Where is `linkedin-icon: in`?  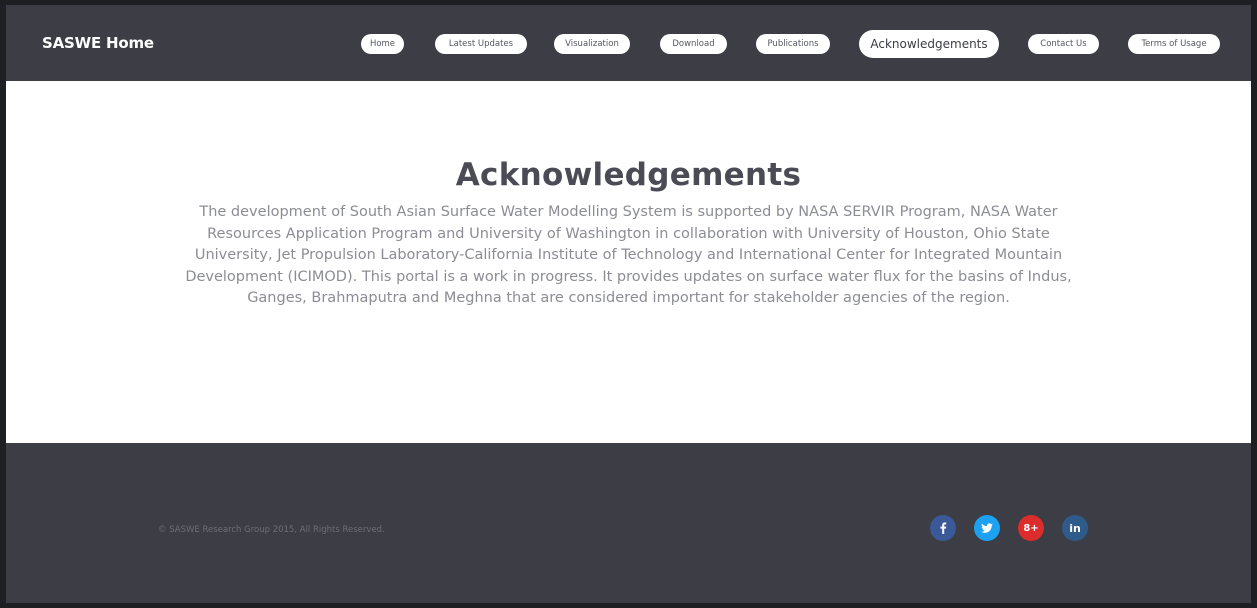
linkedin-icon: in is located at coordinates (1075, 528).